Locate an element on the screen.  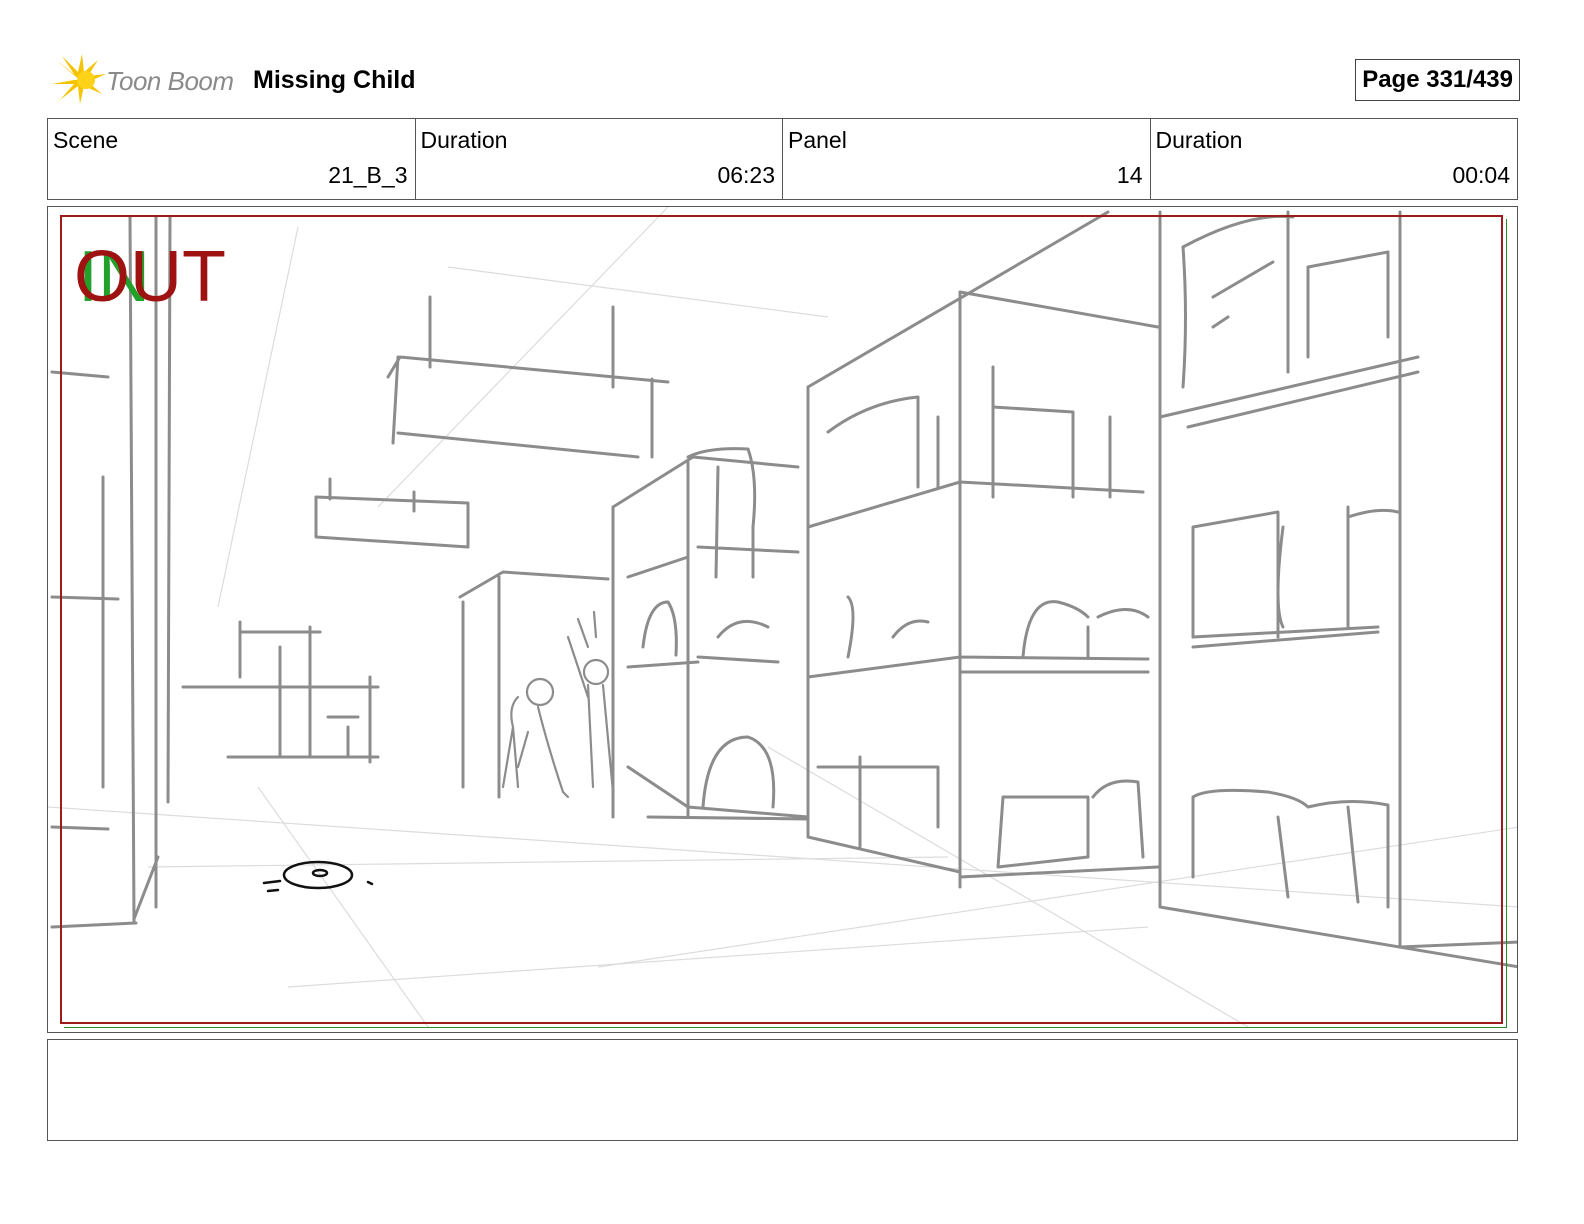
scene-label: Scene is located at coordinates (86, 140).